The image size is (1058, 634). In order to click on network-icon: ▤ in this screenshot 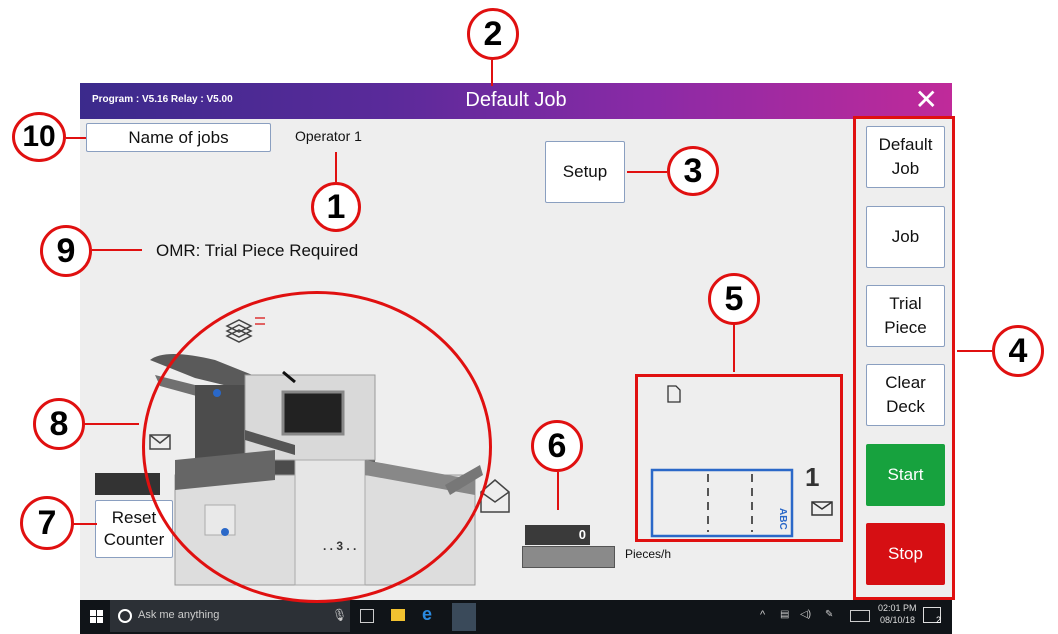, I will do `click(784, 614)`.